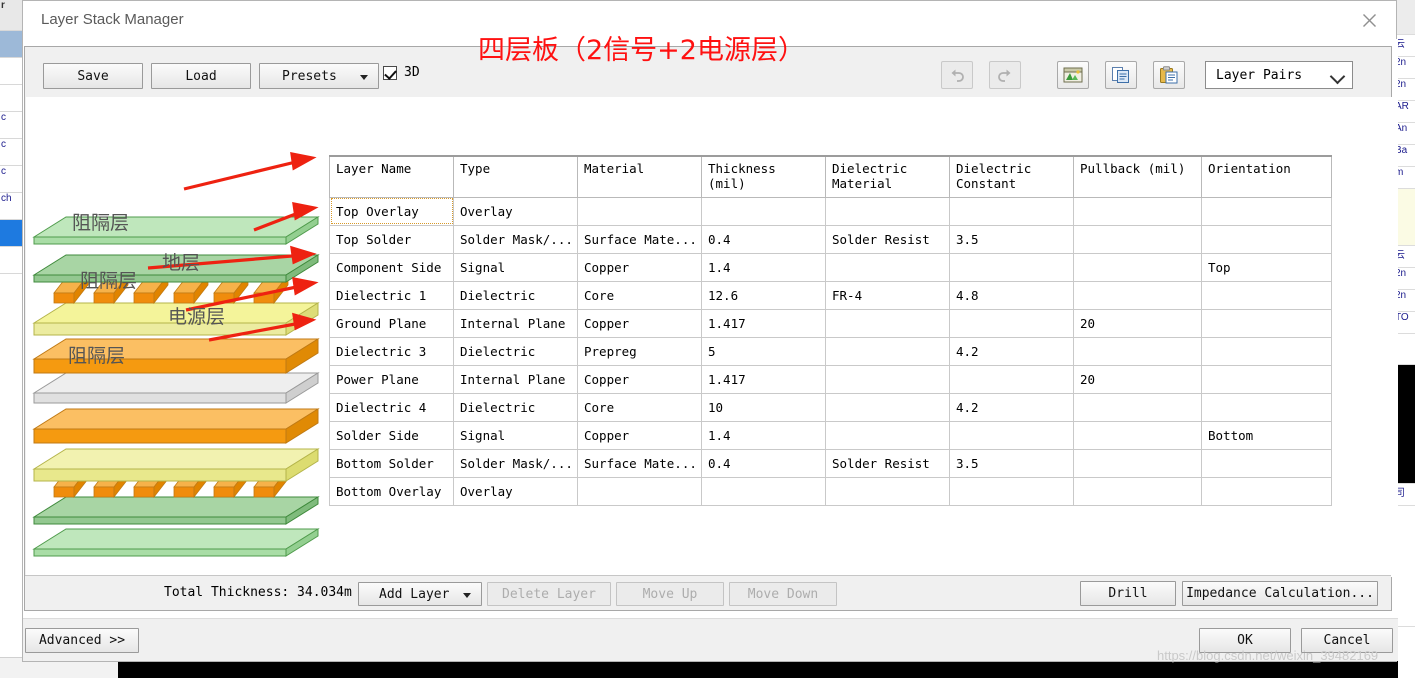  I want to click on table-row: Top Overlay Overlay, so click(830, 211).